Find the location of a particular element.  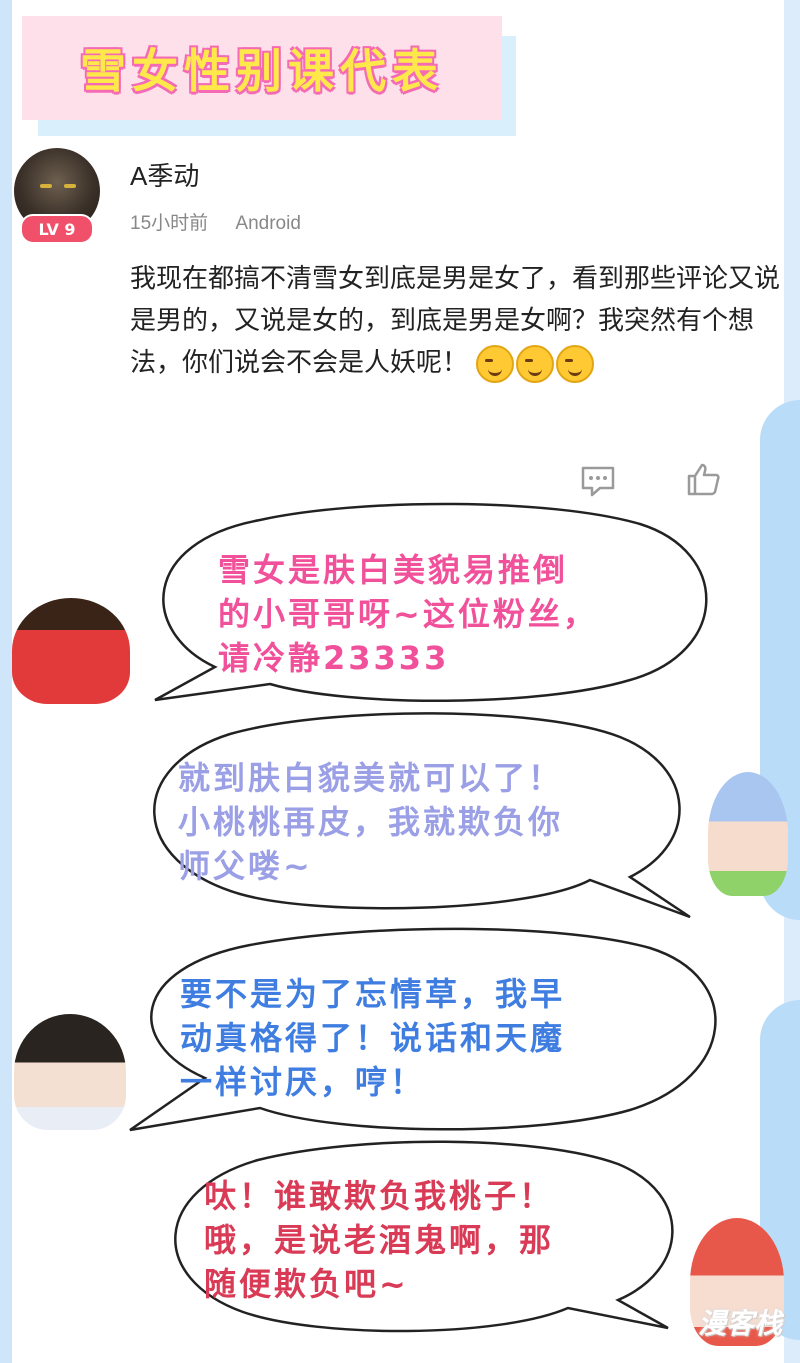

post-time: 15小时前 is located at coordinates (169, 223).